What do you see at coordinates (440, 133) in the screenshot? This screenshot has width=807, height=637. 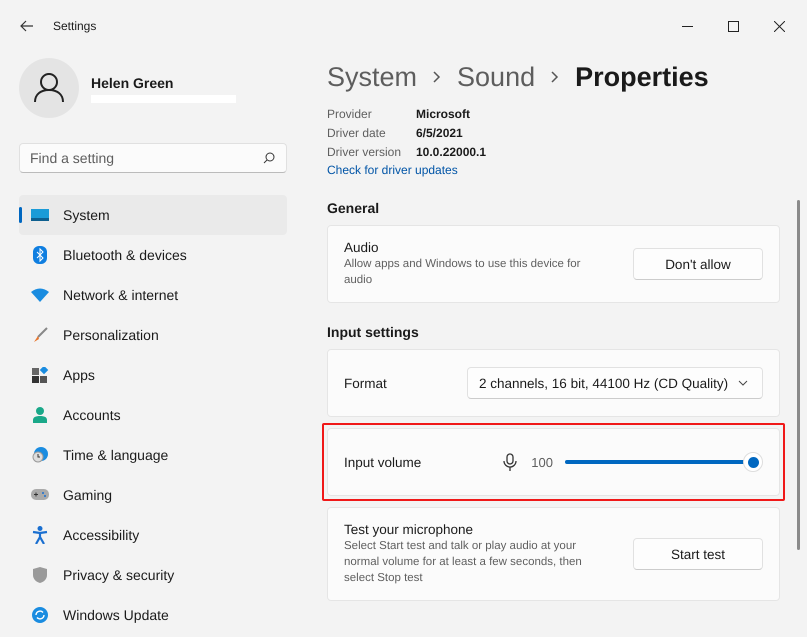 I see `info-value: 6/5/2021` at bounding box center [440, 133].